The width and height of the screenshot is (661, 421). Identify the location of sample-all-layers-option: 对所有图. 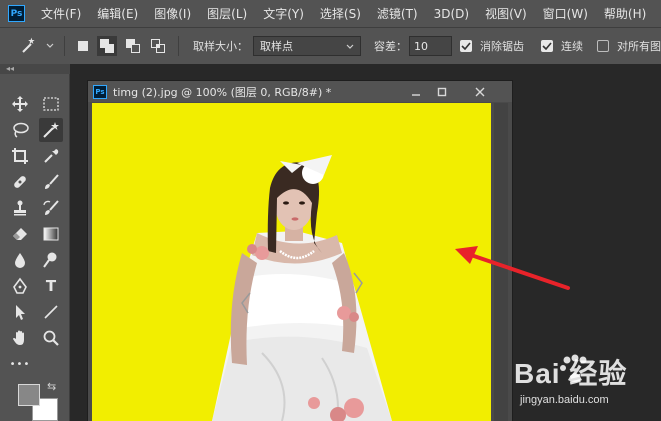
(629, 46).